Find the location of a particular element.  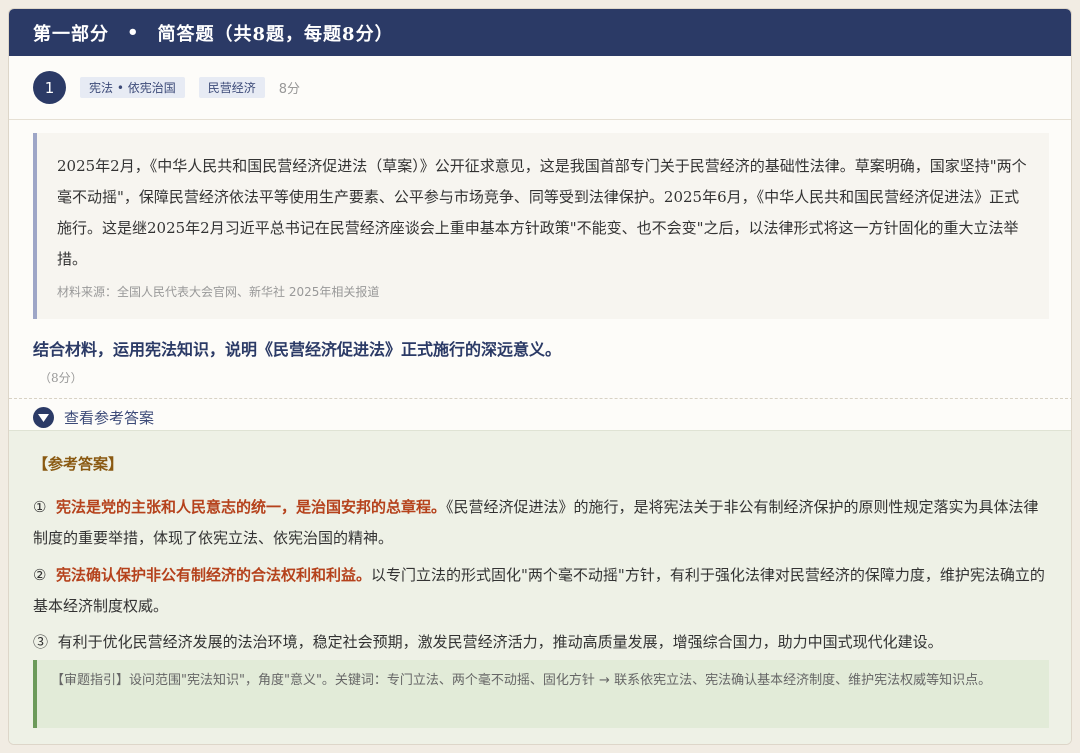

tag-constitution: 宪法 • 依宪治国 is located at coordinates (132, 87).